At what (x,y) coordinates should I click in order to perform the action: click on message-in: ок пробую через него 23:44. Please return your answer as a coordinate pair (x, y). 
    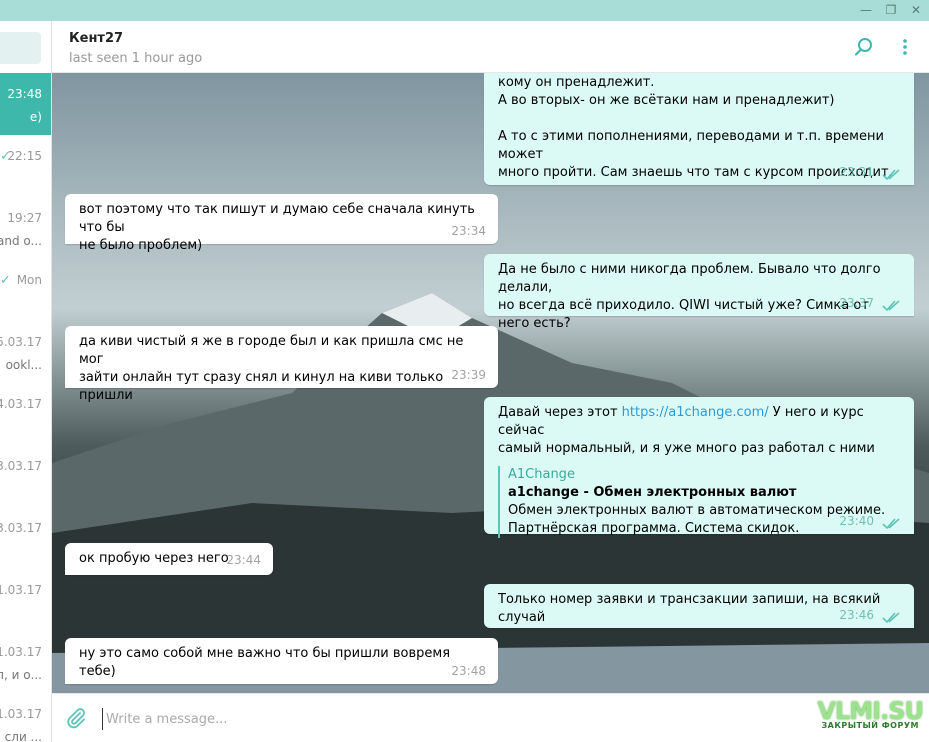
    Looking at the image, I should click on (169, 559).